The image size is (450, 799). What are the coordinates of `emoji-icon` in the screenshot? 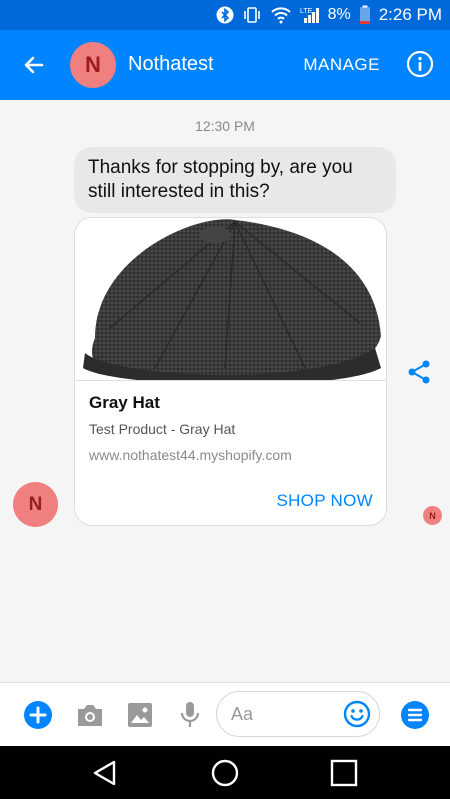 It's located at (357, 714).